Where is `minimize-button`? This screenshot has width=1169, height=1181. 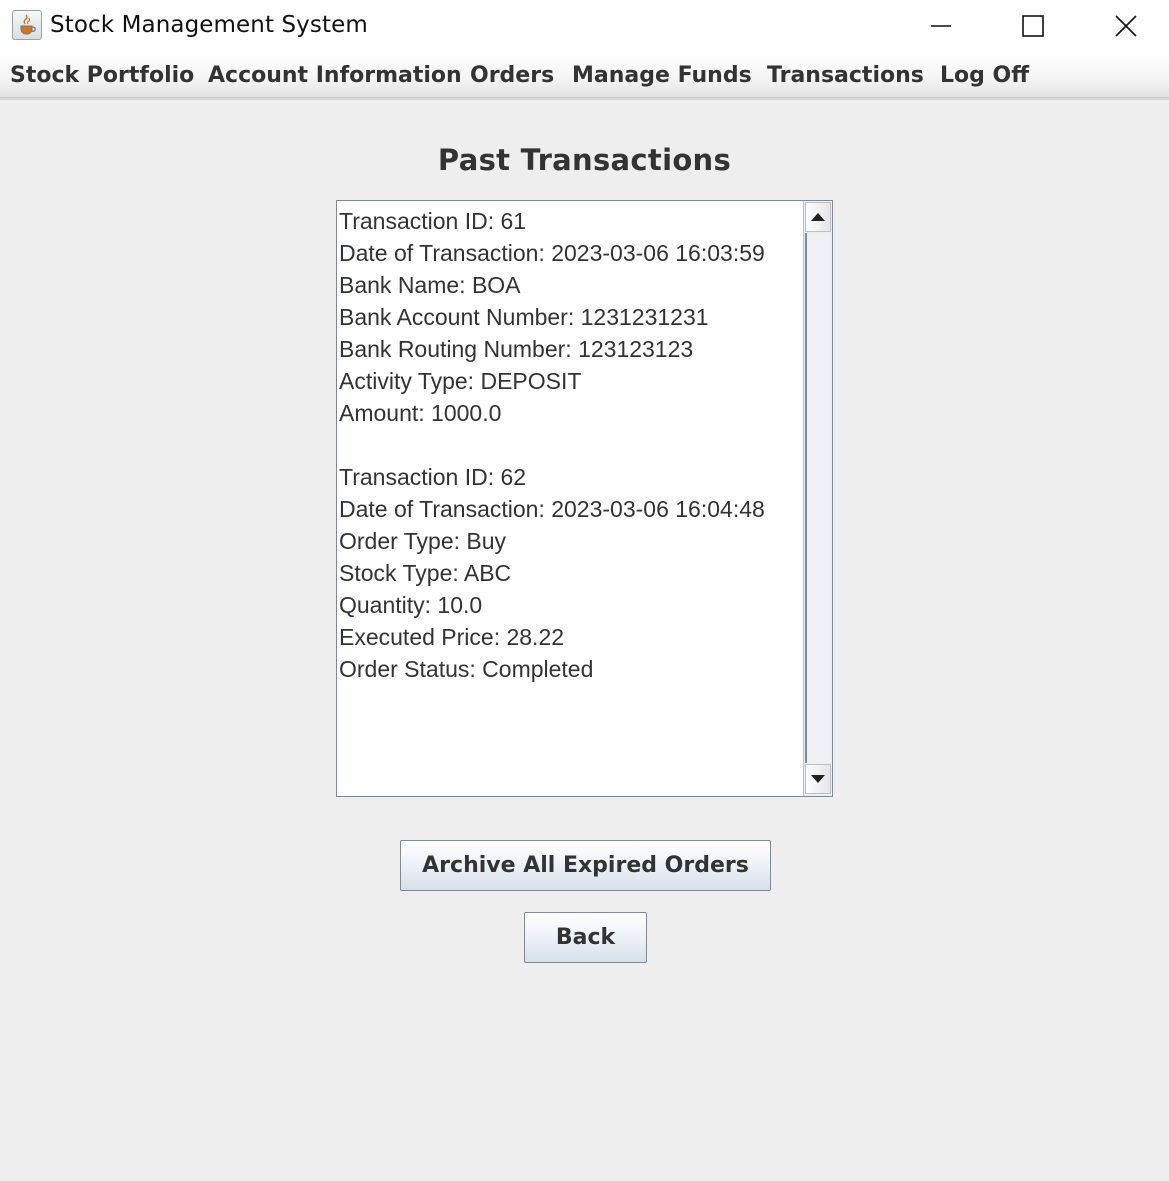 minimize-button is located at coordinates (941, 26).